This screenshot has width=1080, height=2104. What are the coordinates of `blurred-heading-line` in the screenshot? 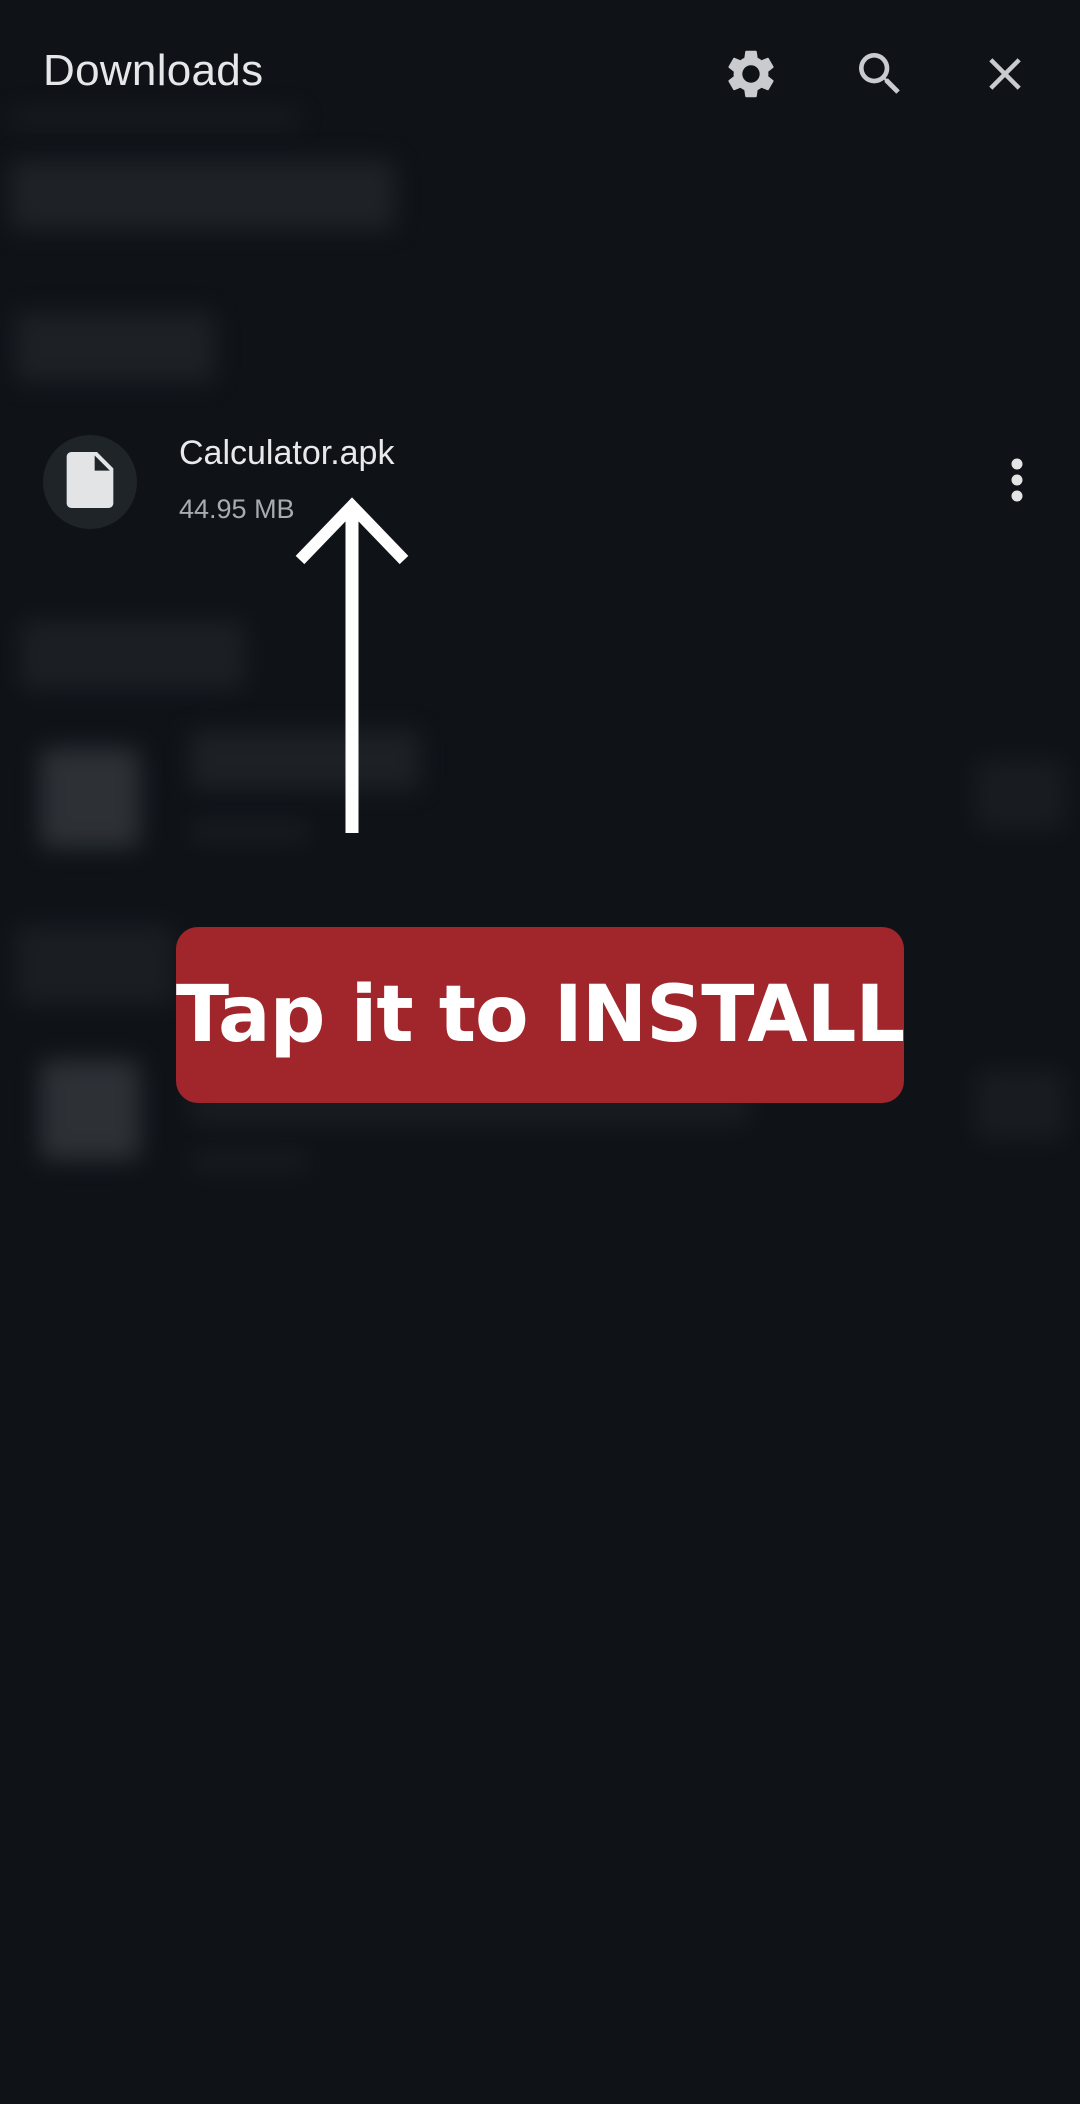 It's located at (155, 118).